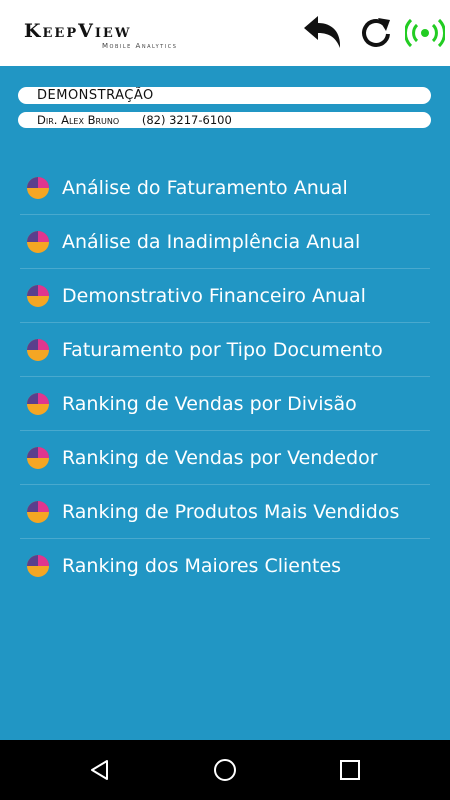  I want to click on menu-item: Ranking de Vendas por Divisão, so click(225, 404).